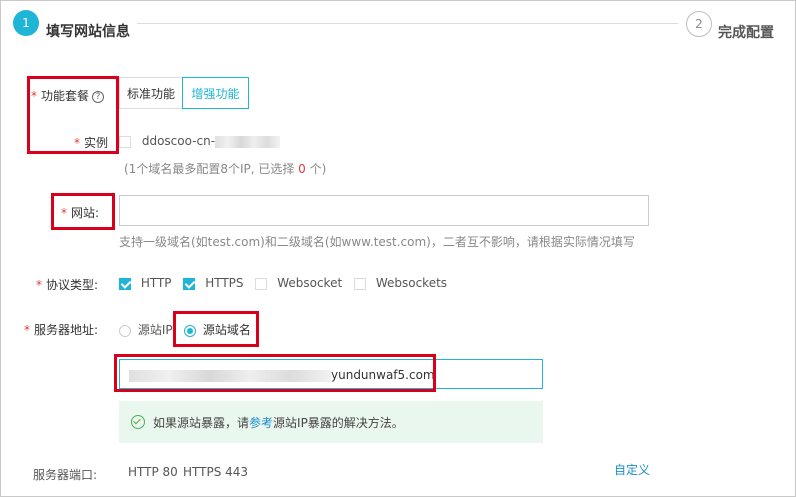 The width and height of the screenshot is (796, 497). I want to click on step-connector, so click(407, 23).